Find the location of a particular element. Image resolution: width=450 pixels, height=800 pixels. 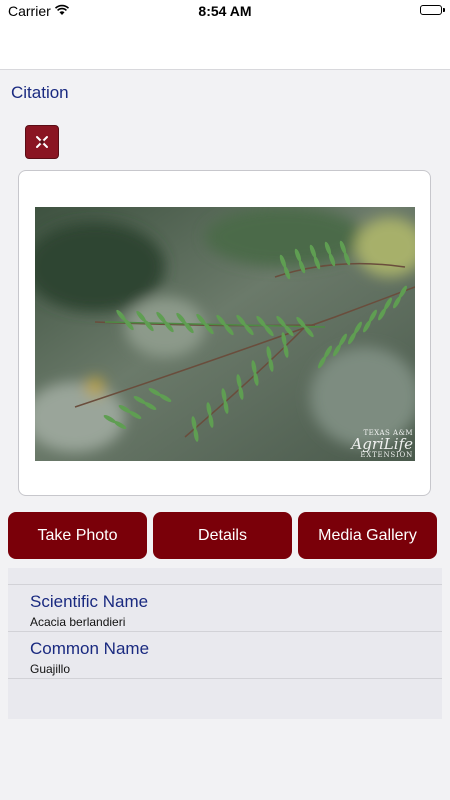

details-button: Details is located at coordinates (222, 535).